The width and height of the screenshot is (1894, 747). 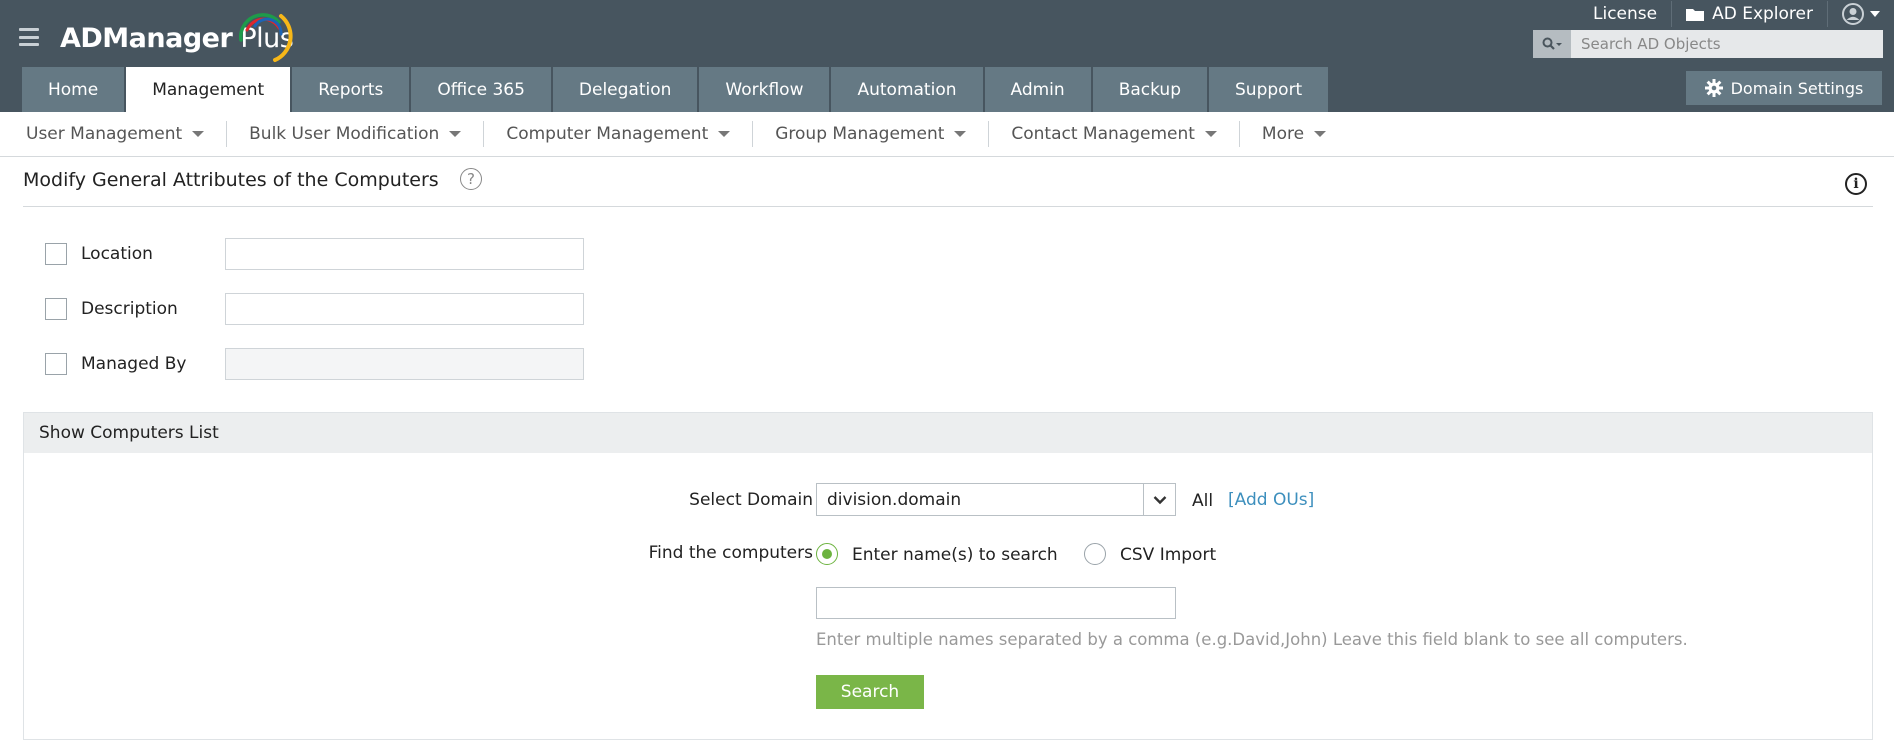 What do you see at coordinates (56, 364) in the screenshot?
I see `managed-by-checkbox` at bounding box center [56, 364].